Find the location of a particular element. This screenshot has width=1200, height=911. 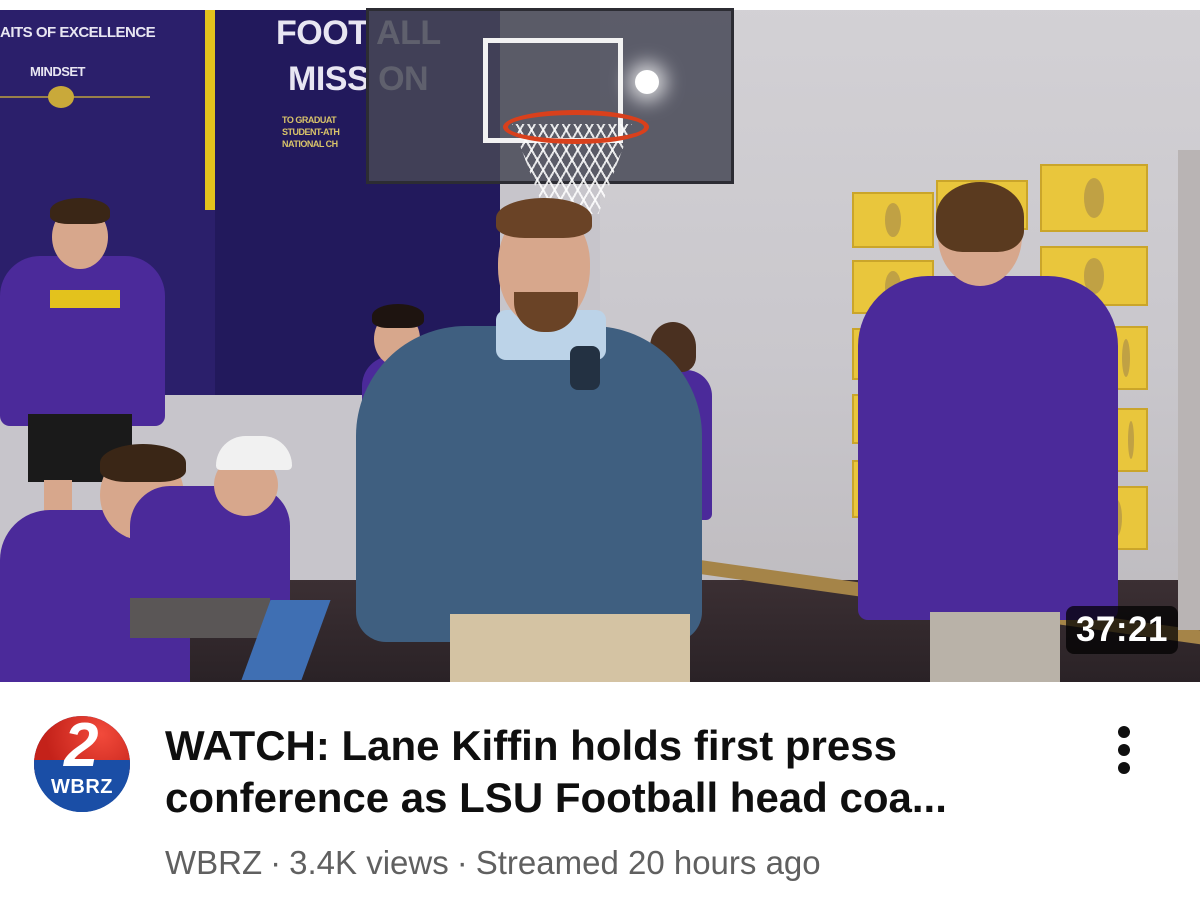

banner-text: MINDSET is located at coordinates (58, 71).